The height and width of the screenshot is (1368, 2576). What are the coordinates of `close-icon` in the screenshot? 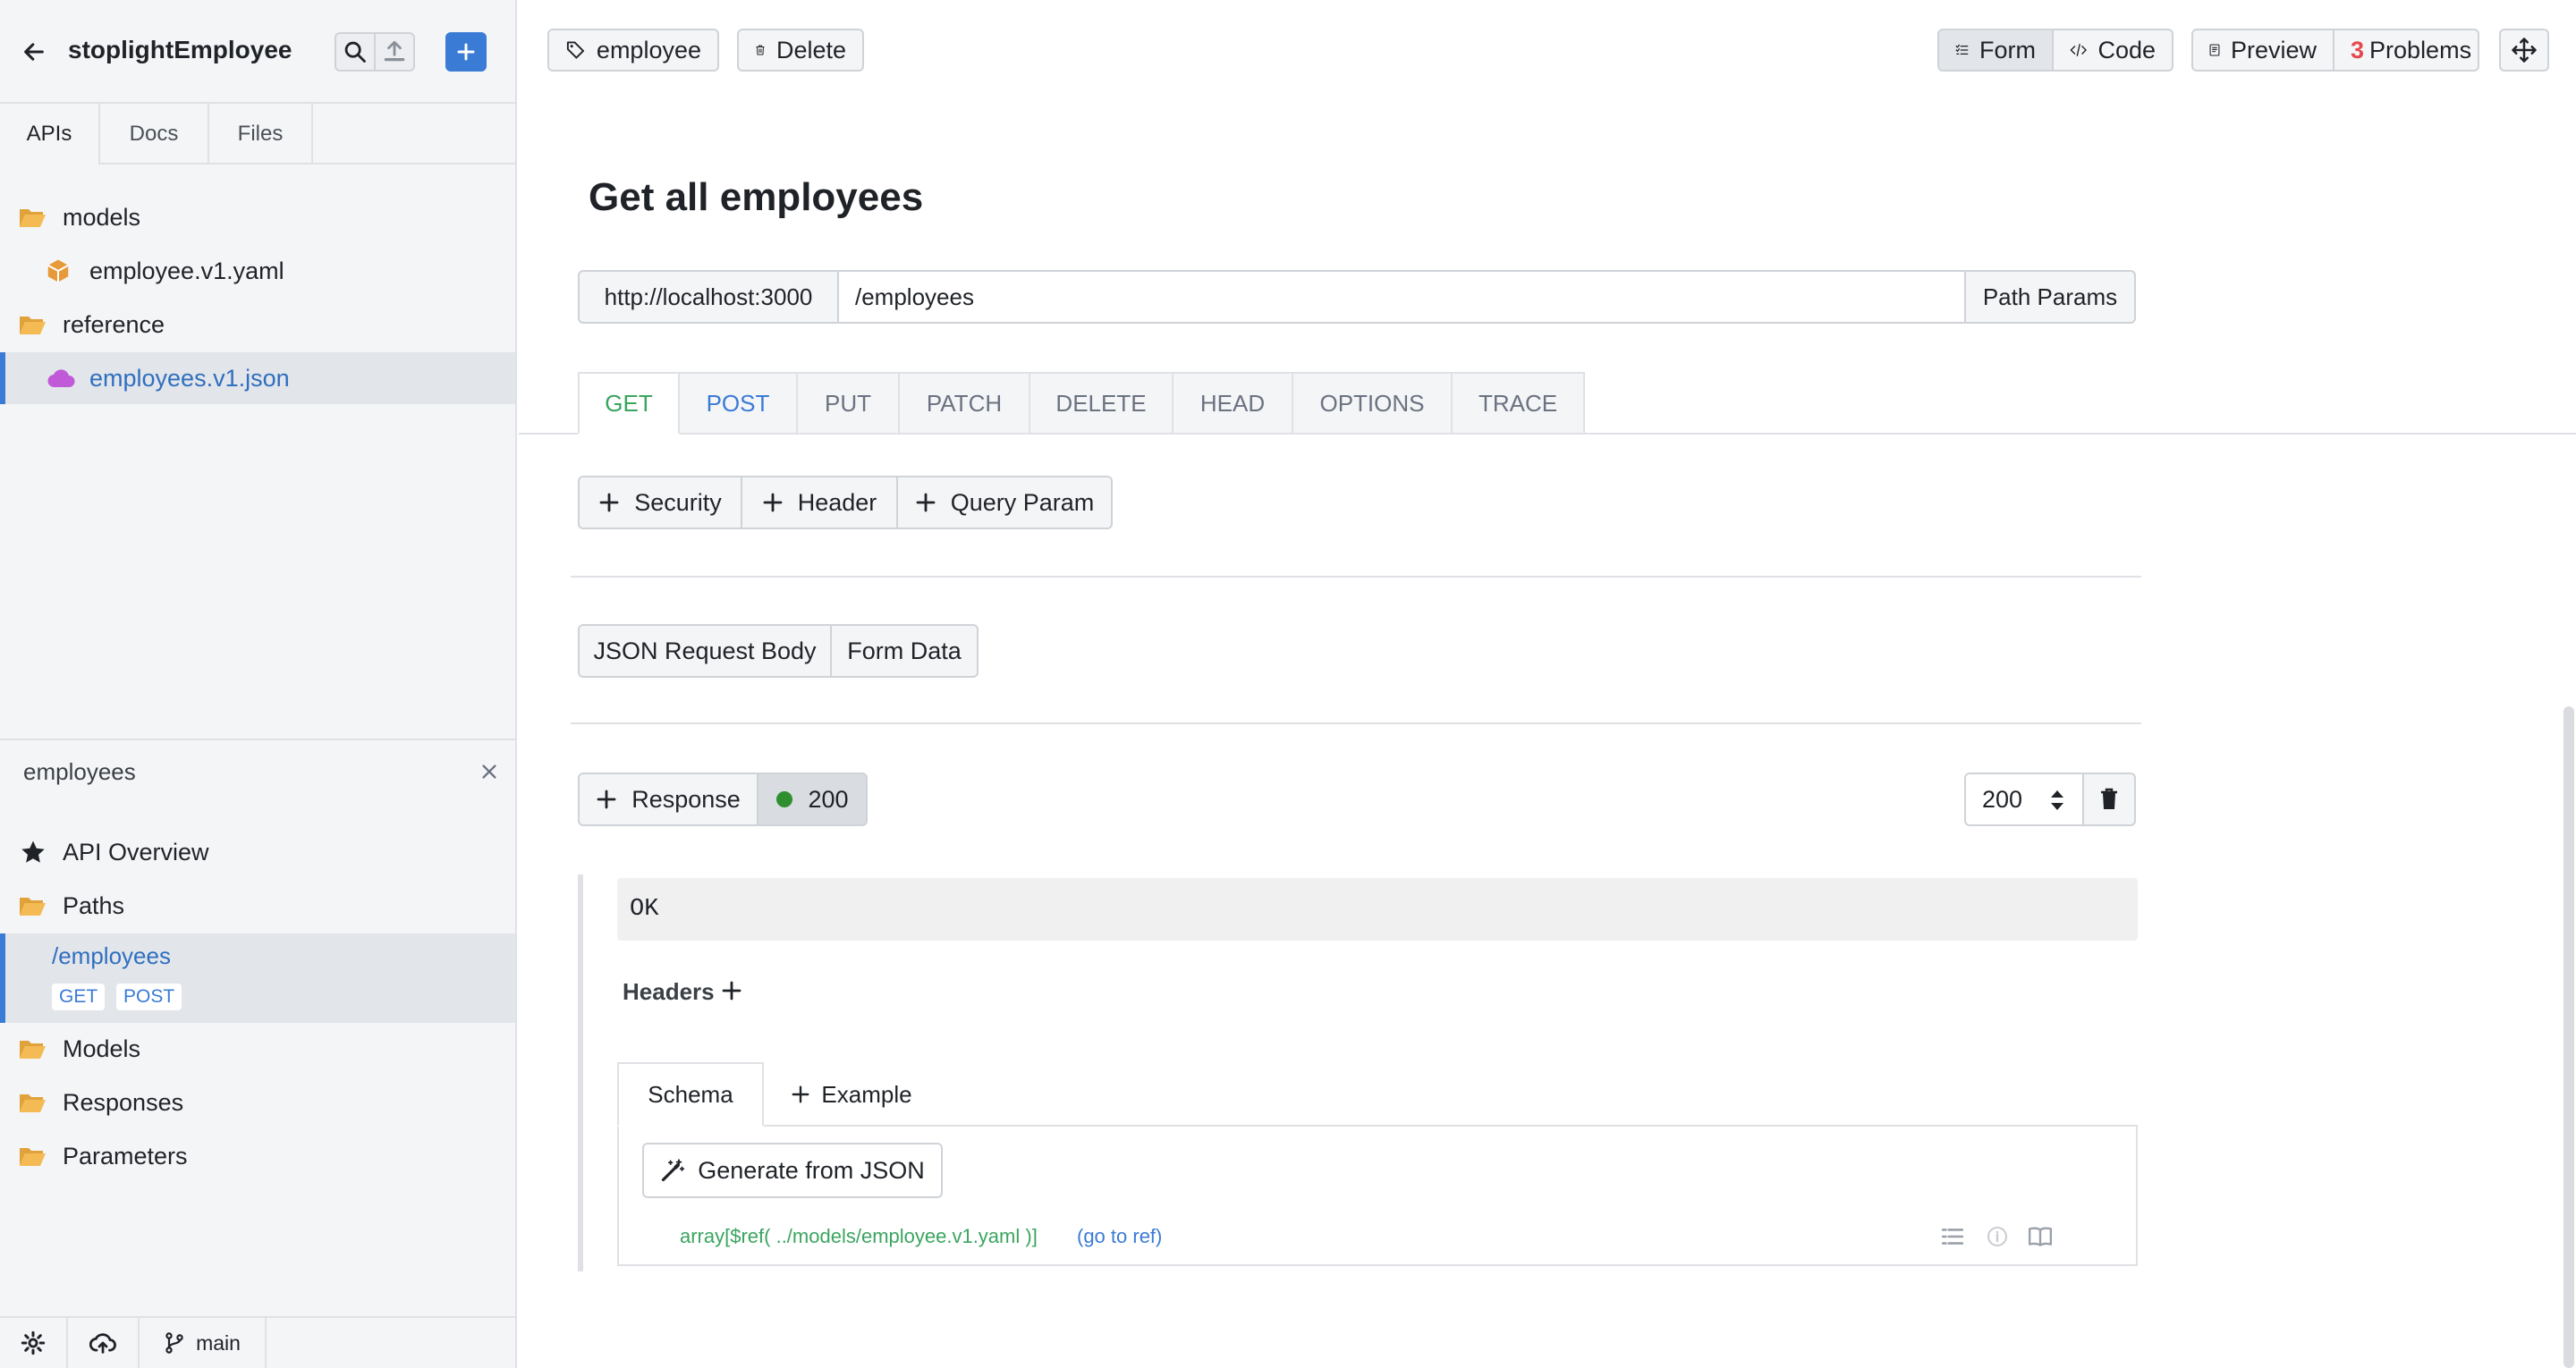 It's located at (489, 772).